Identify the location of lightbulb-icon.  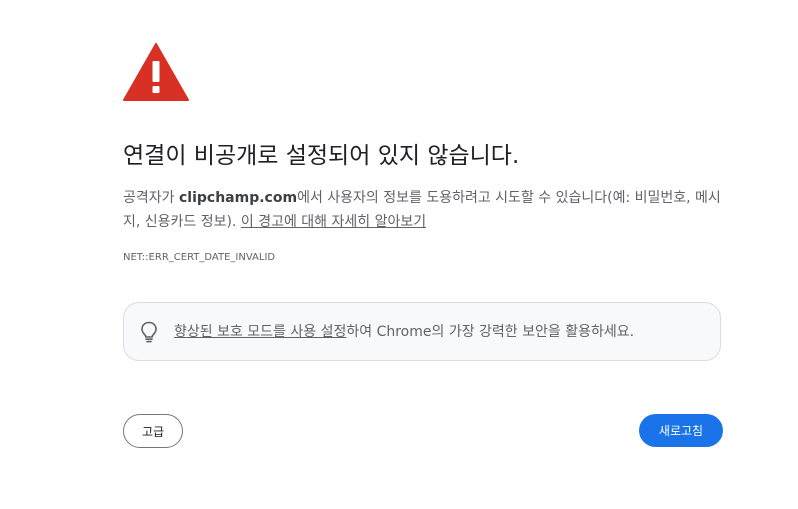
(149, 332).